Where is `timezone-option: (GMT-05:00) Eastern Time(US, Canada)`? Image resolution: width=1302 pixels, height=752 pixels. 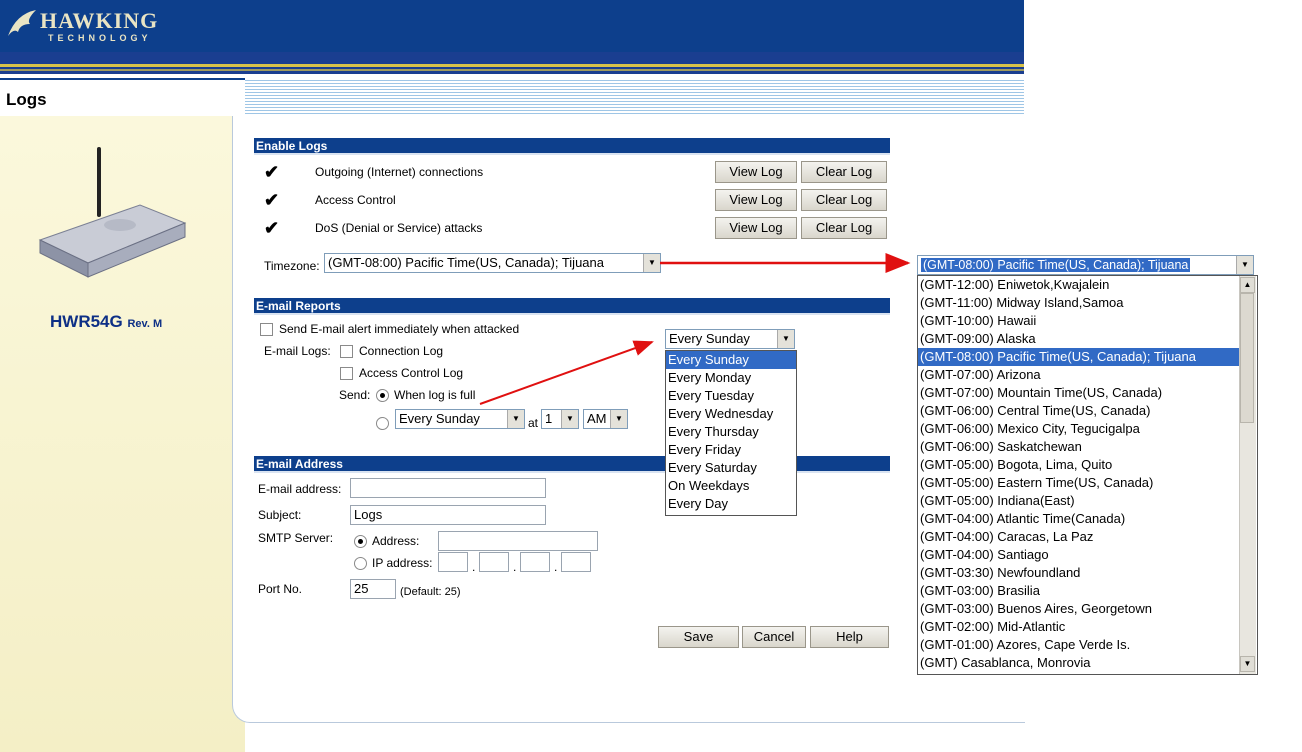
timezone-option: (GMT-05:00) Eastern Time(US, Canada) is located at coordinates (1087, 483).